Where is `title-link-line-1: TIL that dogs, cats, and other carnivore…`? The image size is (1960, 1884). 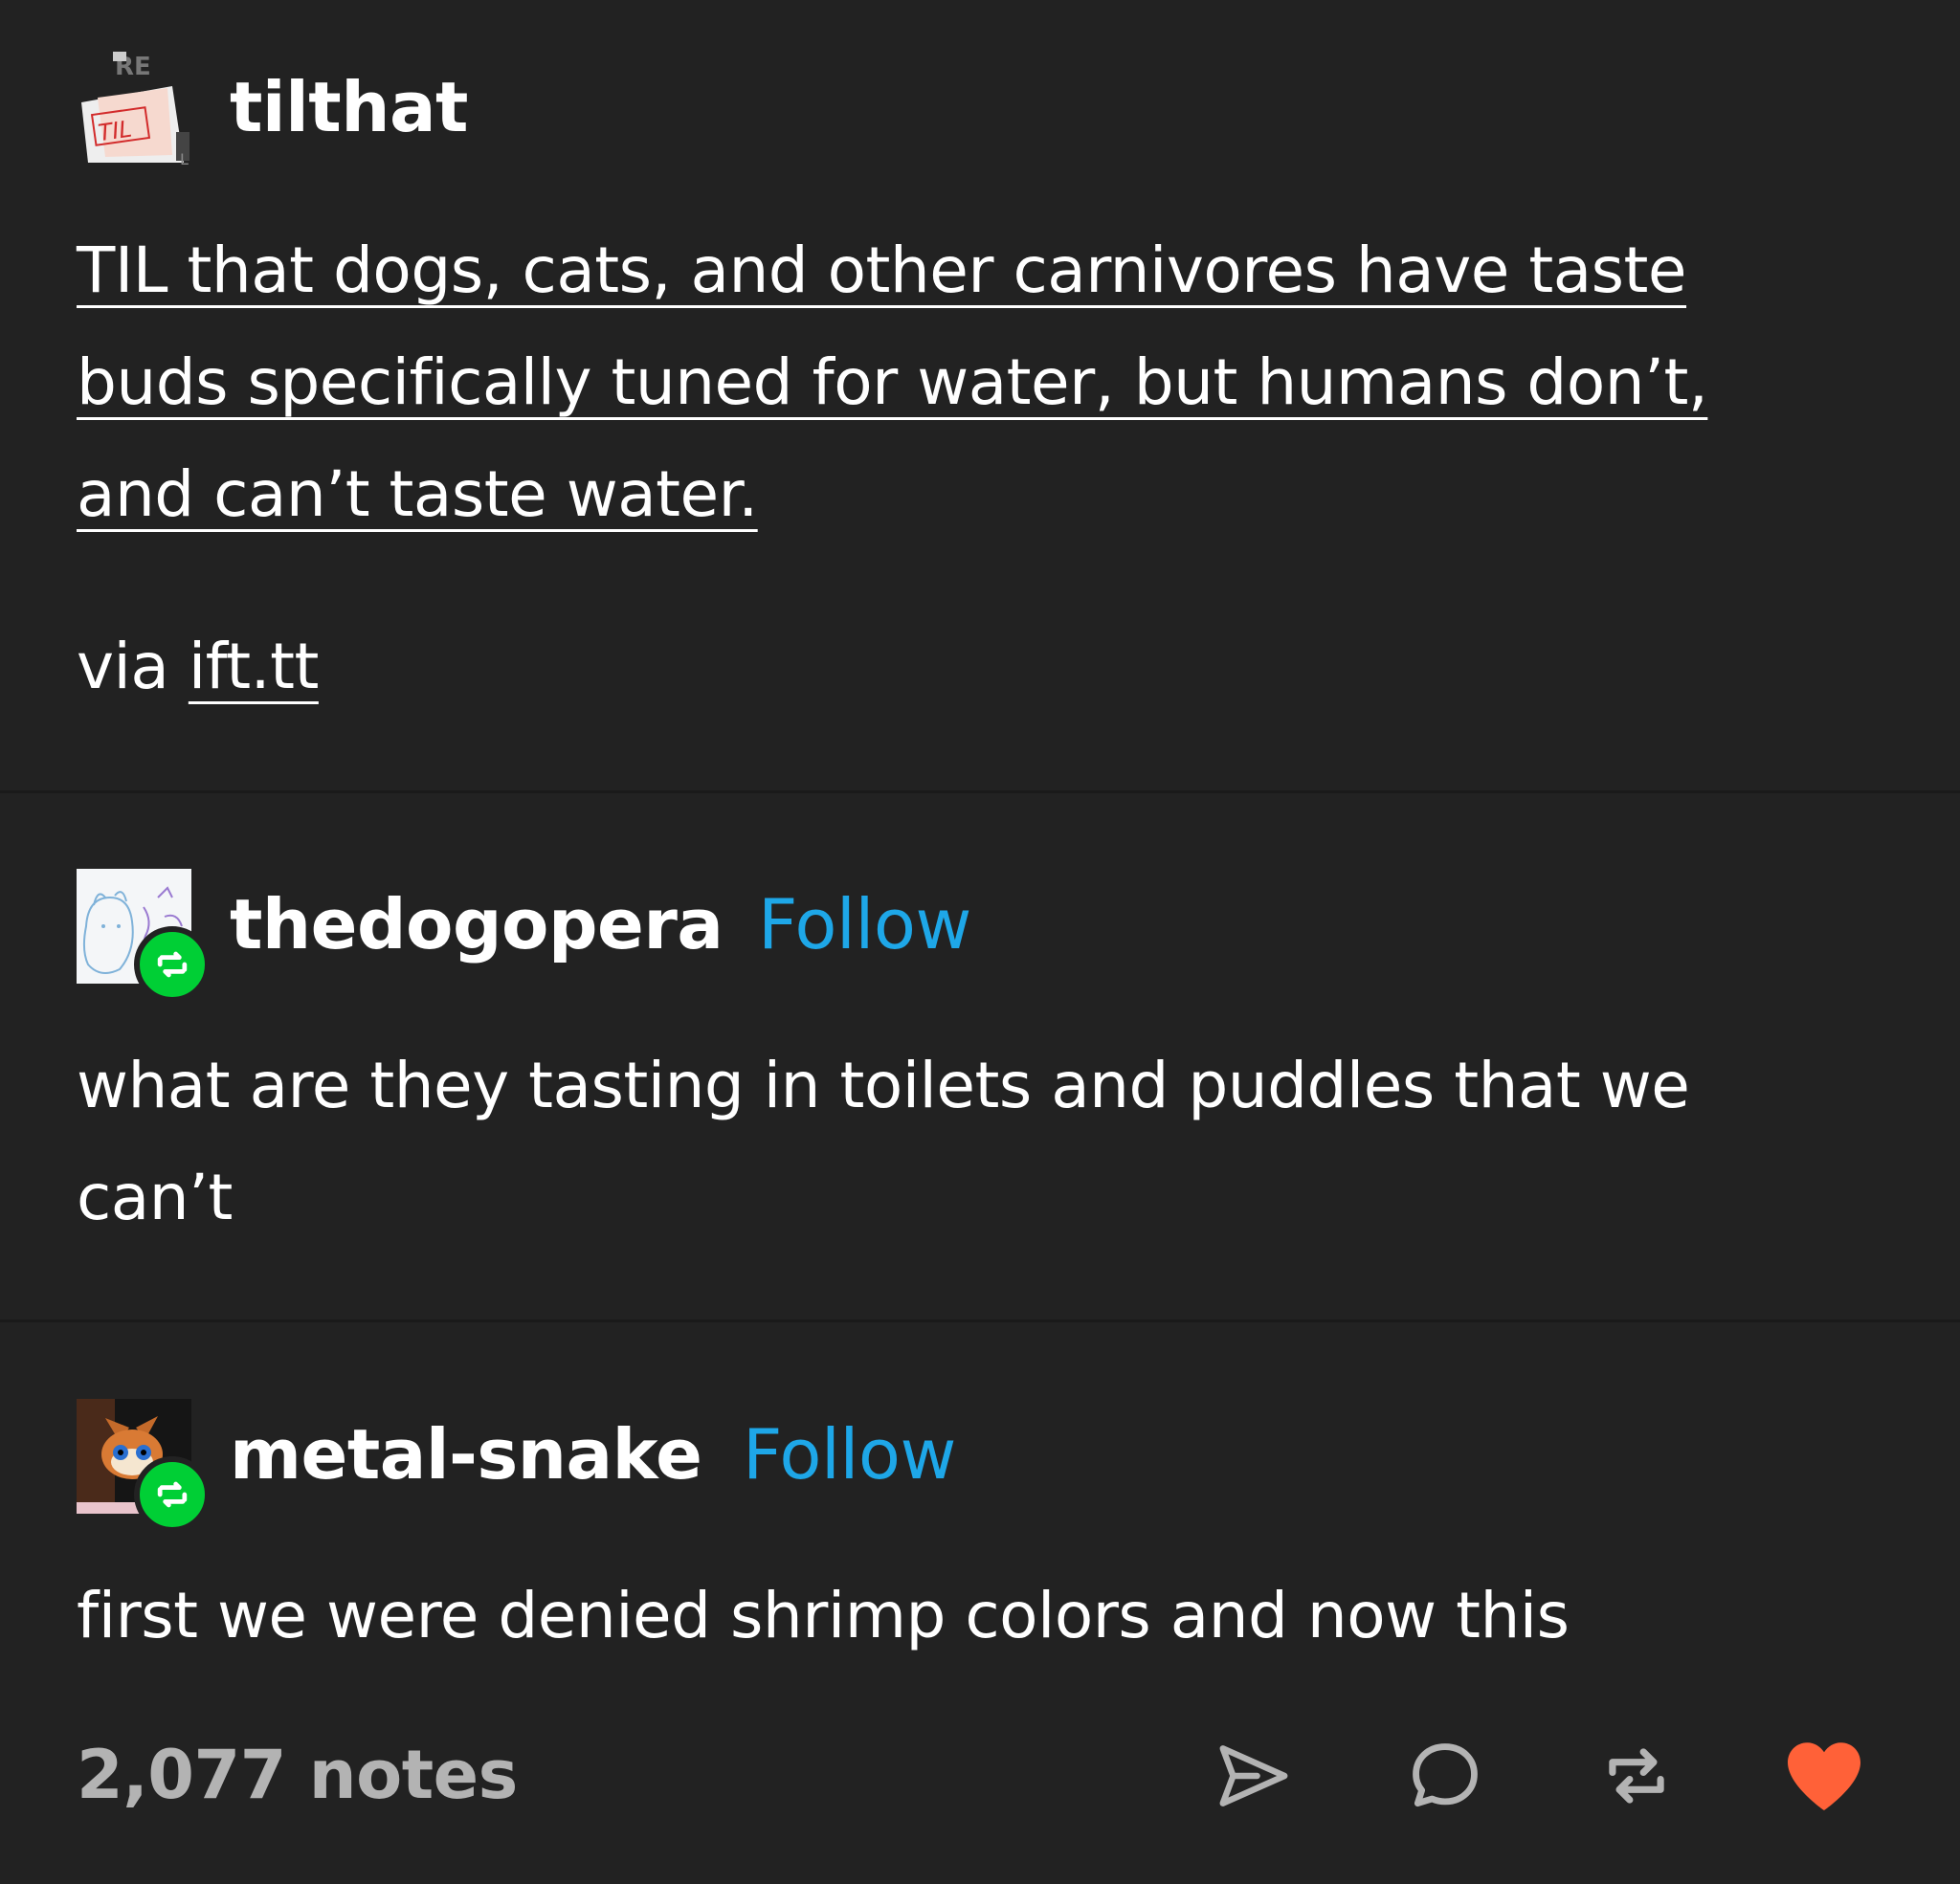 title-link-line-1: TIL that dogs, cats, and other carnivore… is located at coordinates (882, 270).